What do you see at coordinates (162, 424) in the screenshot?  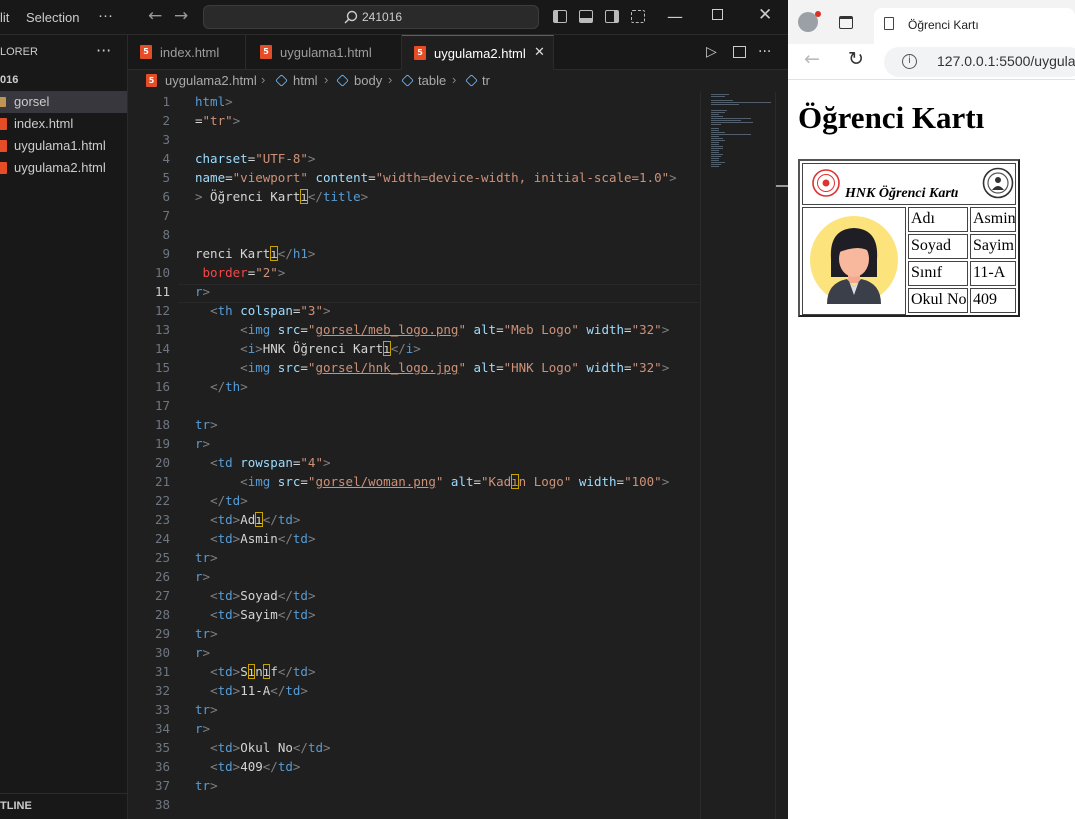 I see `line-number: 18` at bounding box center [162, 424].